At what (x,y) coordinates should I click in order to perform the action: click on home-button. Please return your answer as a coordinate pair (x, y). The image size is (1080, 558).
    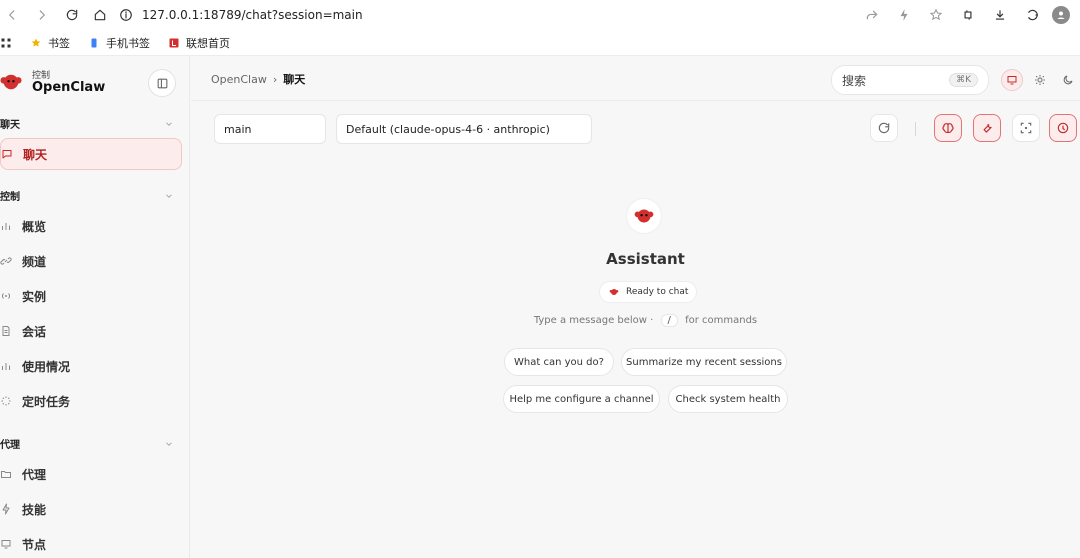
    Looking at the image, I should click on (100, 15).